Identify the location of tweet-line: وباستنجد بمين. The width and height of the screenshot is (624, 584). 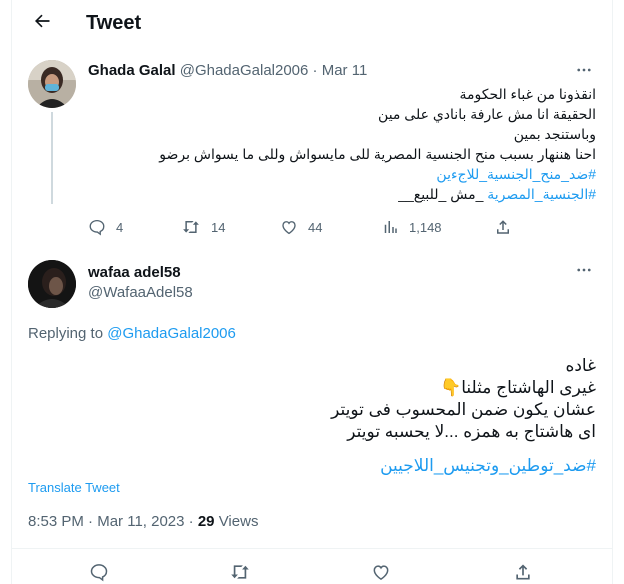
(554, 134).